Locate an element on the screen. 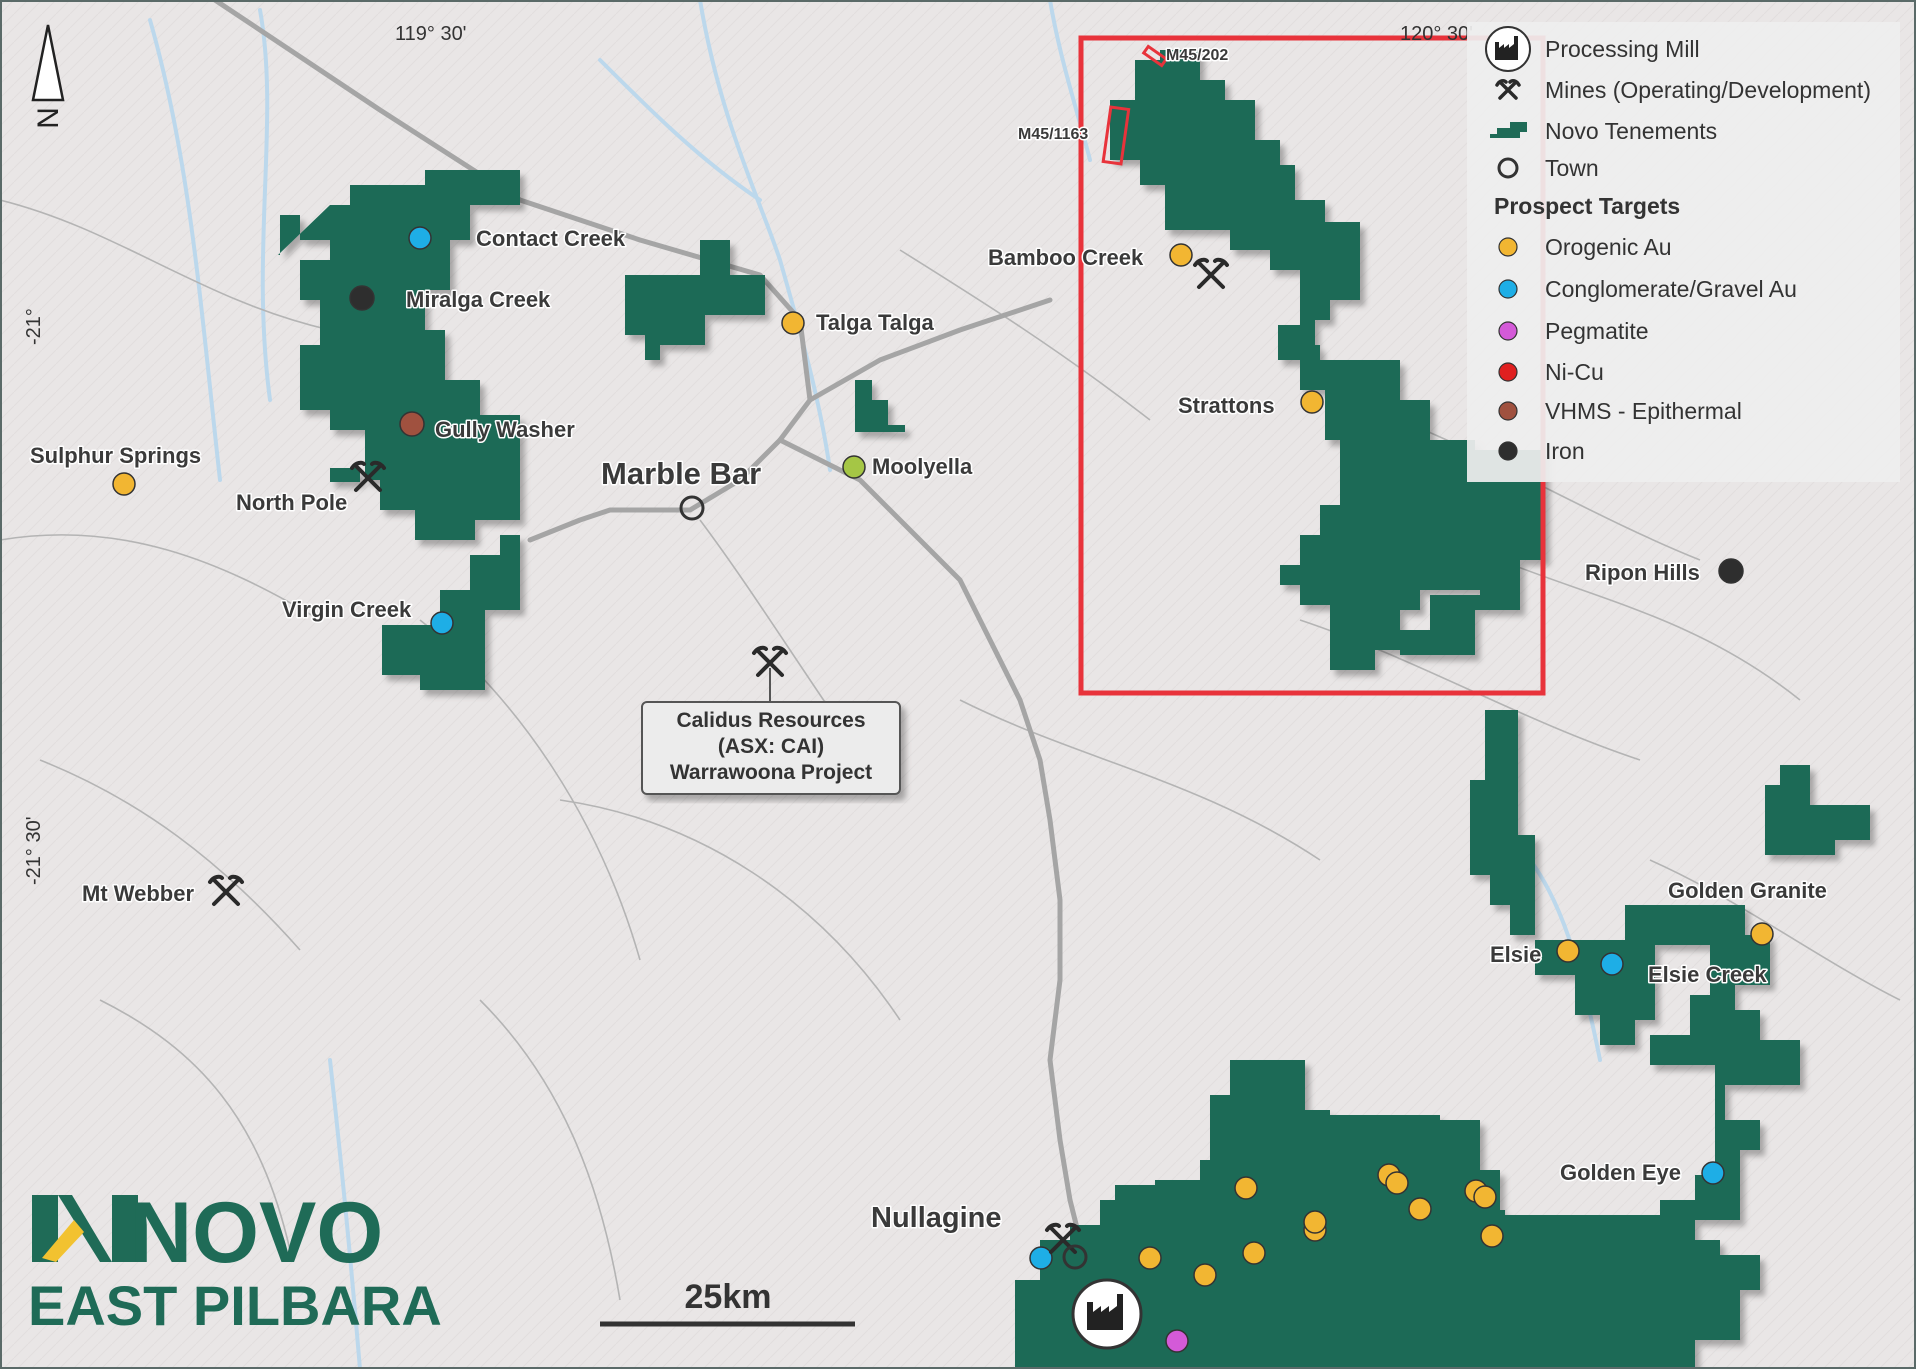  prospect-moolyella is located at coordinates (854, 467).